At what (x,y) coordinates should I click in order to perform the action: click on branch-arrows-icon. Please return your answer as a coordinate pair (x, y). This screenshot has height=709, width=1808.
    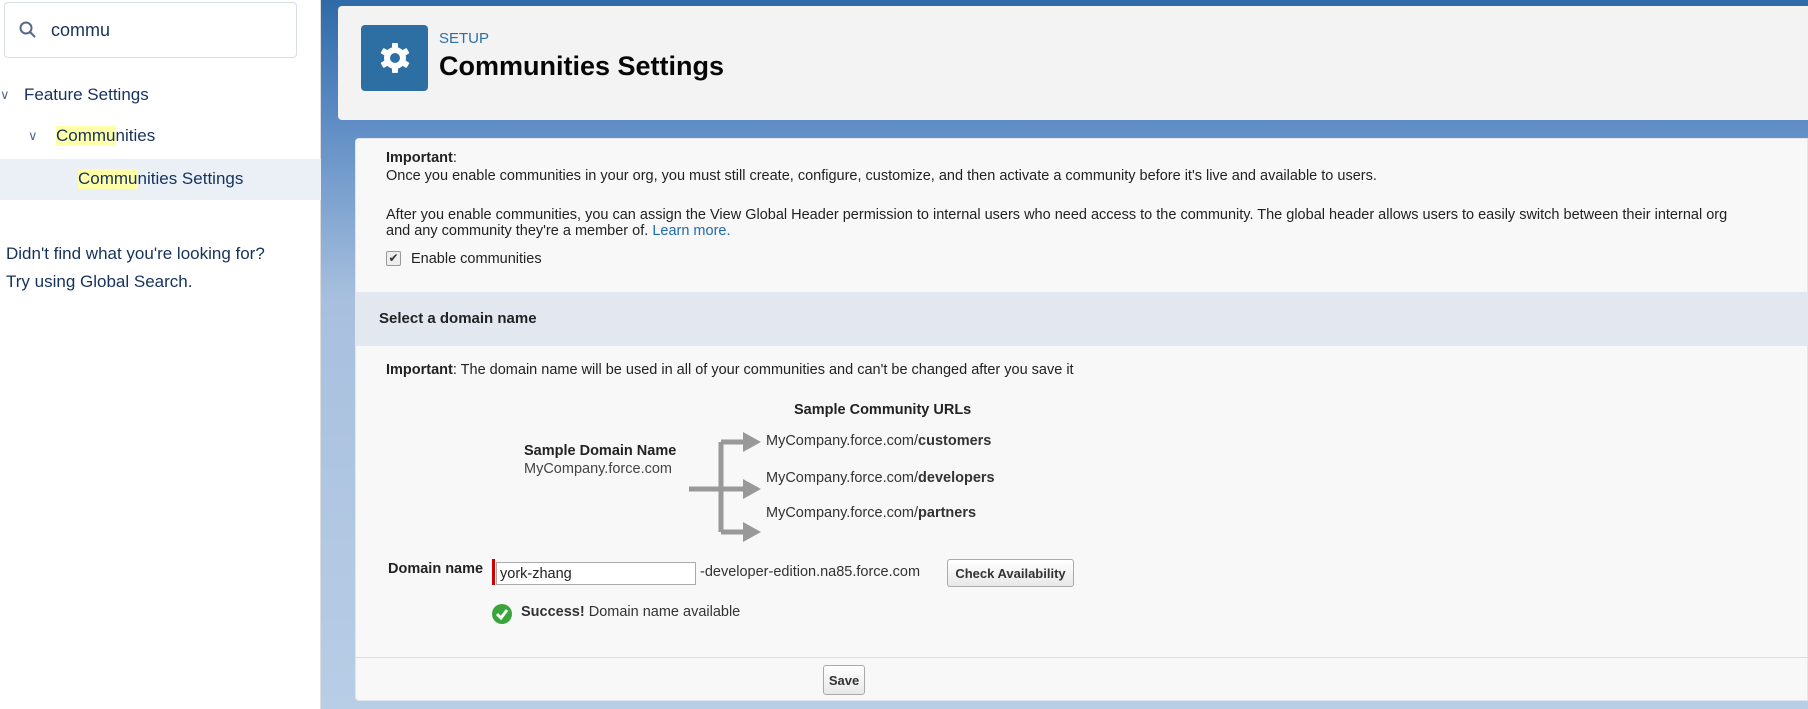
    Looking at the image, I should click on (725, 487).